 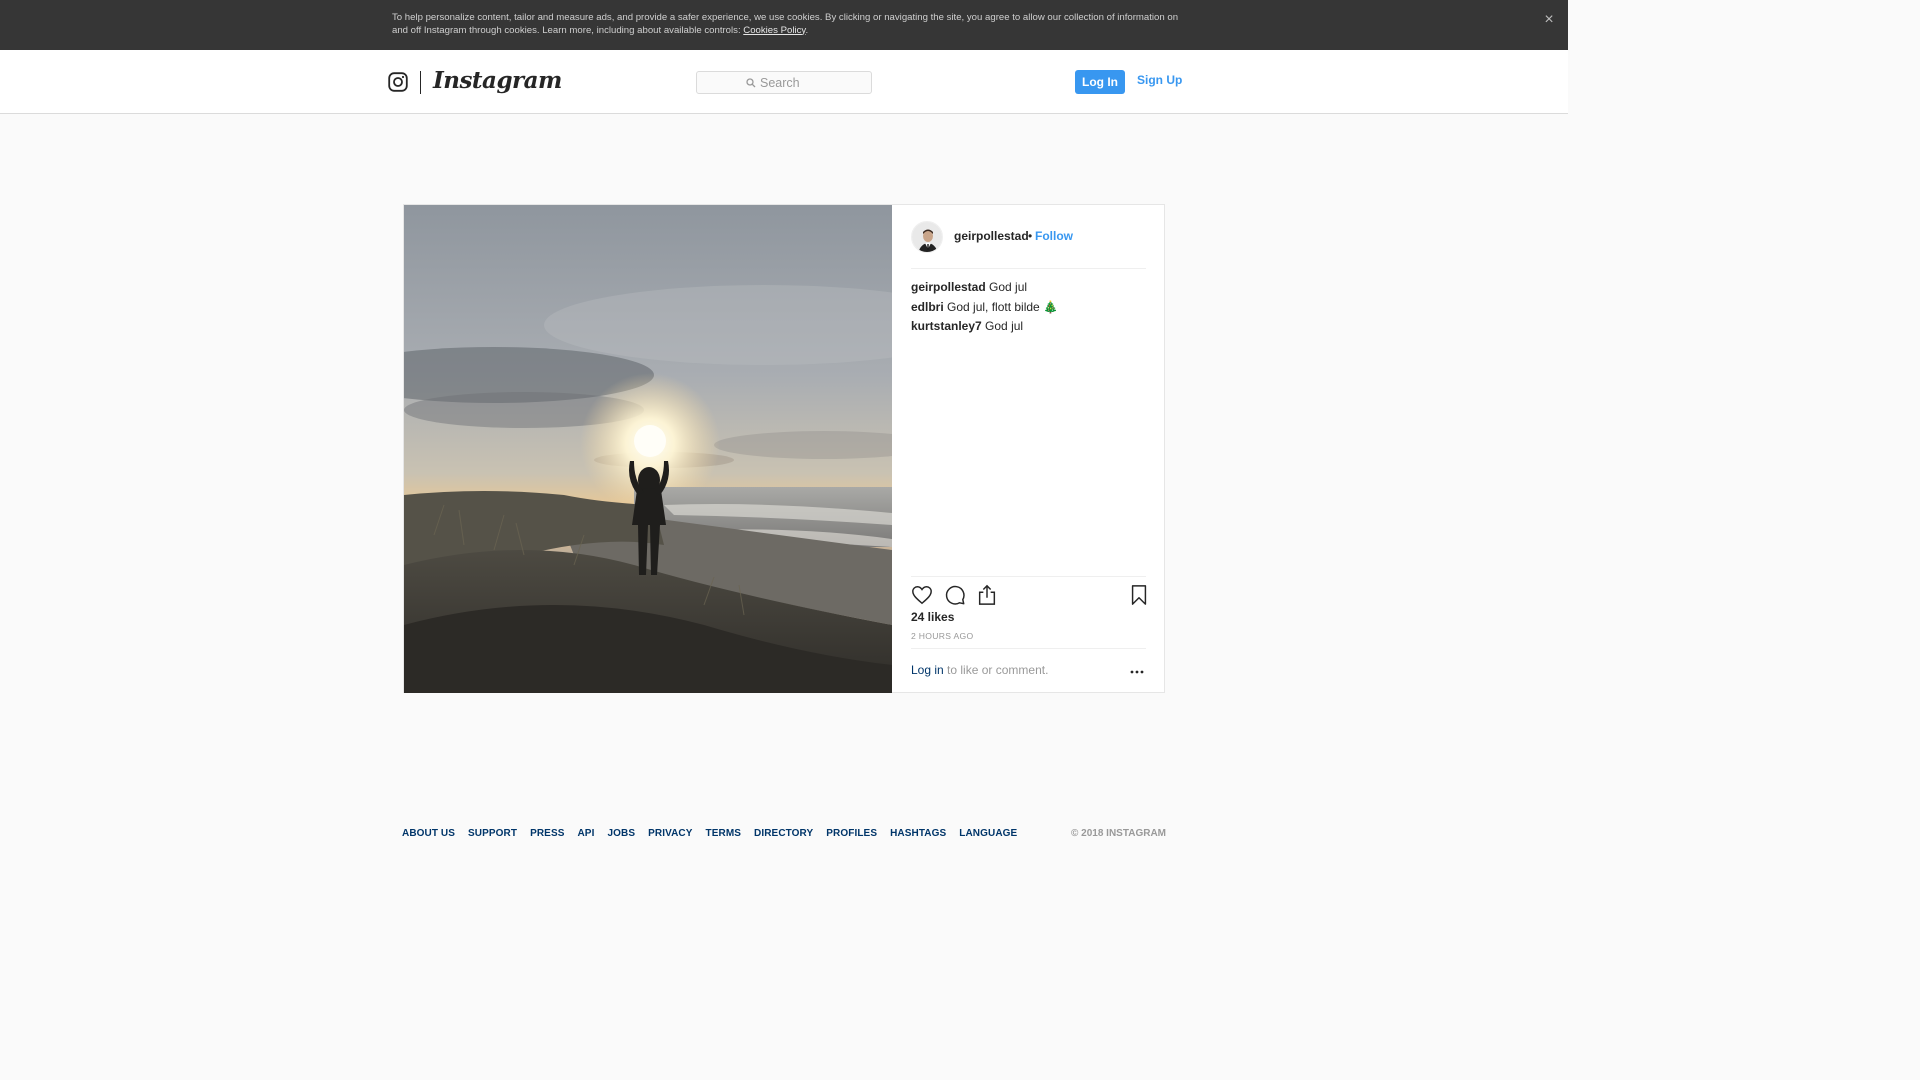 What do you see at coordinates (492, 833) in the screenshot?
I see `footer-link-support: SUPPORT` at bounding box center [492, 833].